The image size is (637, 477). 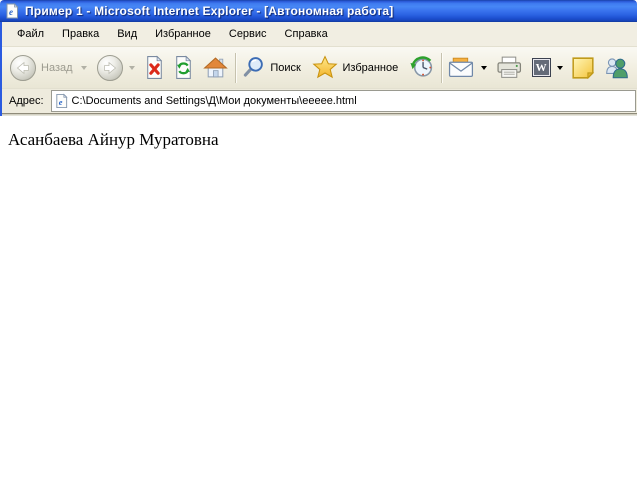 I want to click on menu-item-favorites: Избранное, so click(x=183, y=34).